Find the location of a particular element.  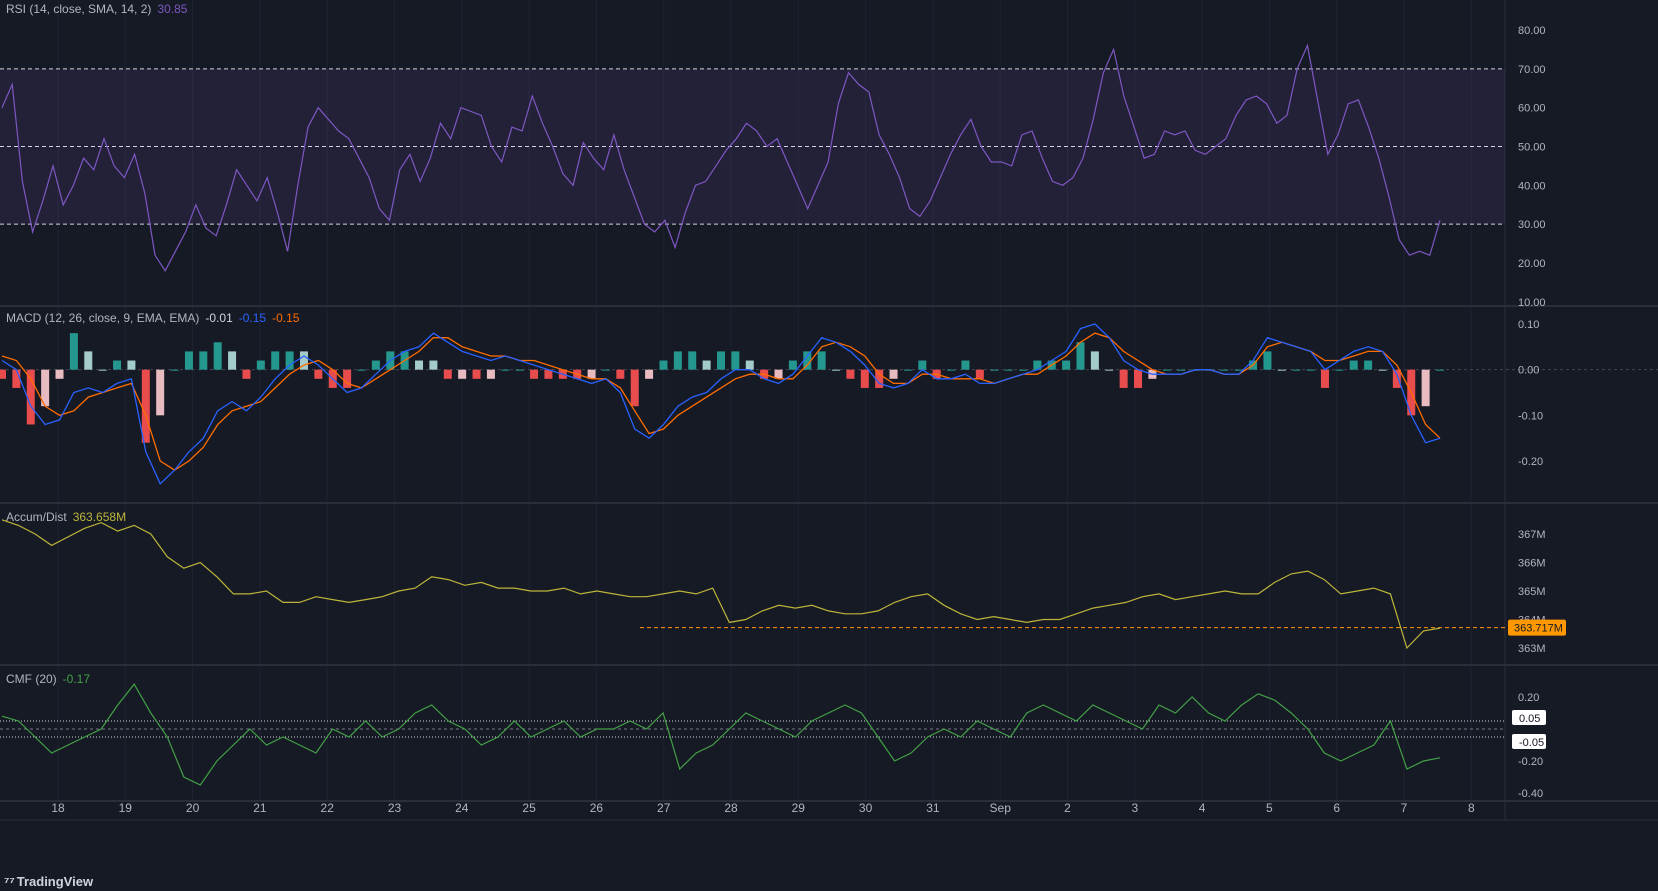

cmf-axis-label: -0.20 is located at coordinates (1530, 762).